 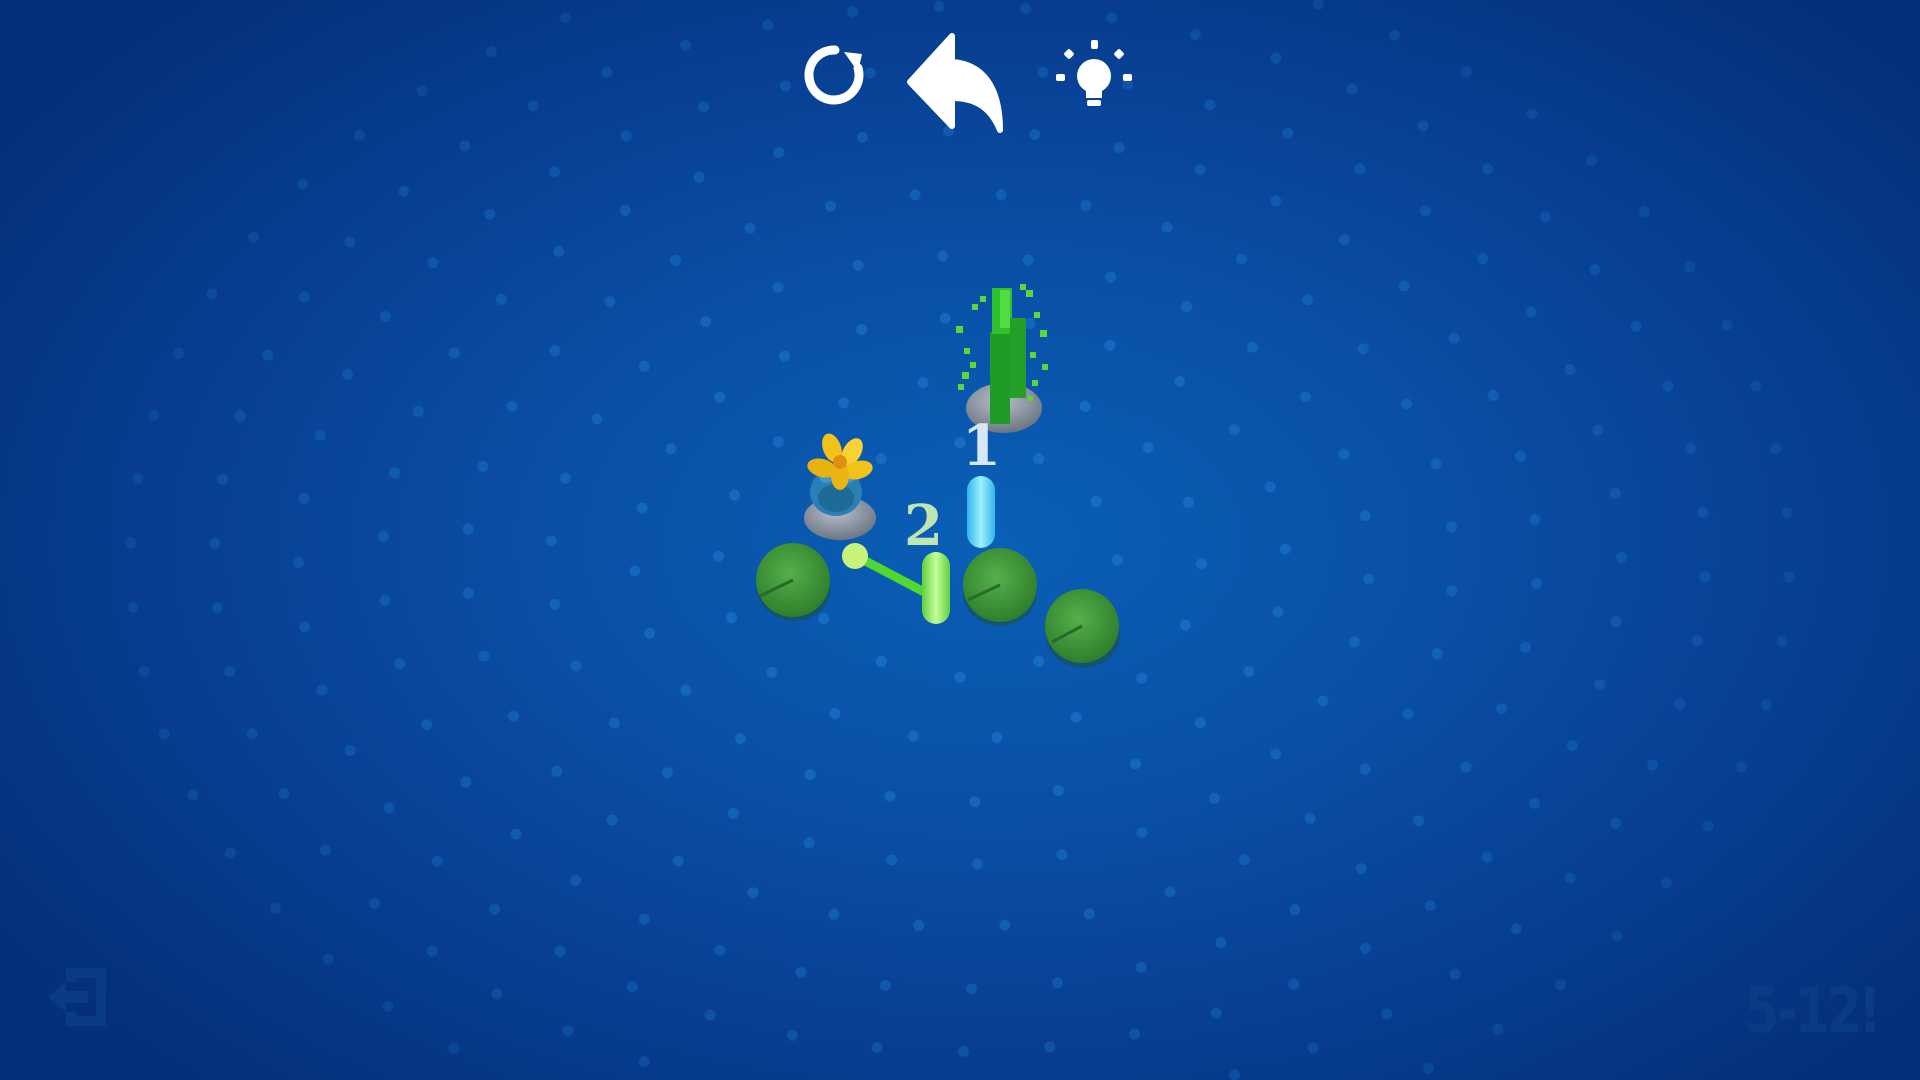 What do you see at coordinates (981, 446) in the screenshot?
I see `move-number-1: 1` at bounding box center [981, 446].